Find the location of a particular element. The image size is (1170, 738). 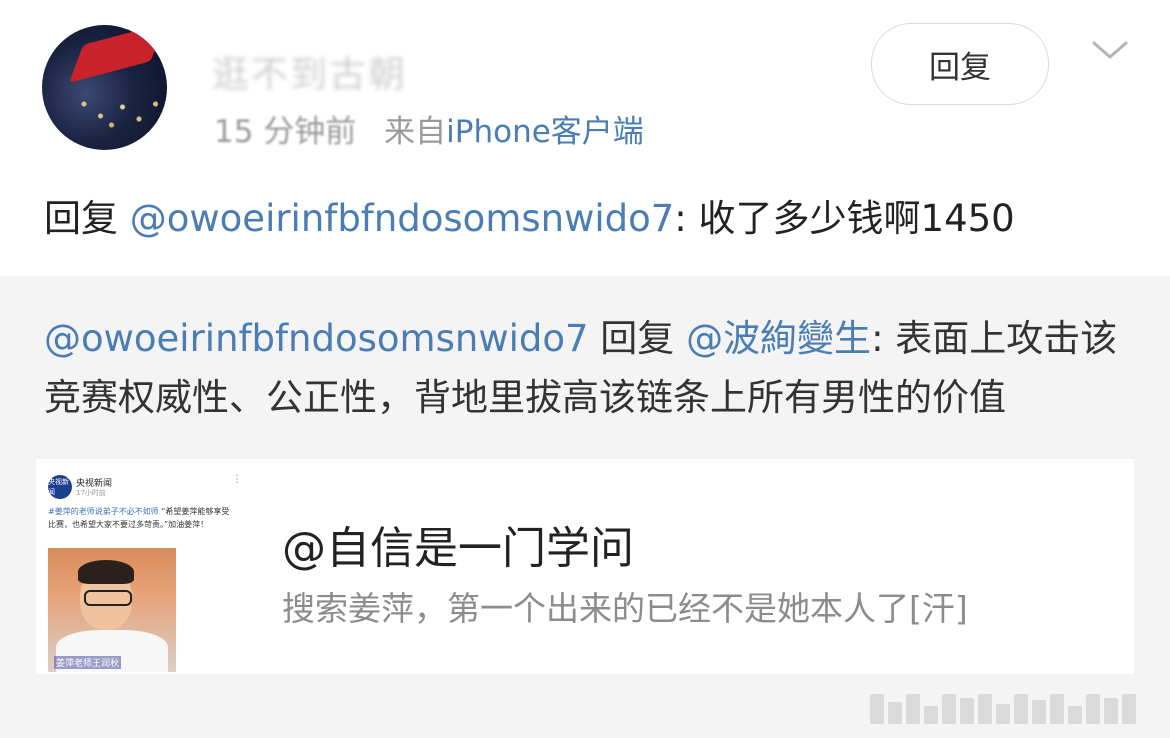

comment-meta: 15 分钟前 来自iPhone客户端 is located at coordinates (429, 128).